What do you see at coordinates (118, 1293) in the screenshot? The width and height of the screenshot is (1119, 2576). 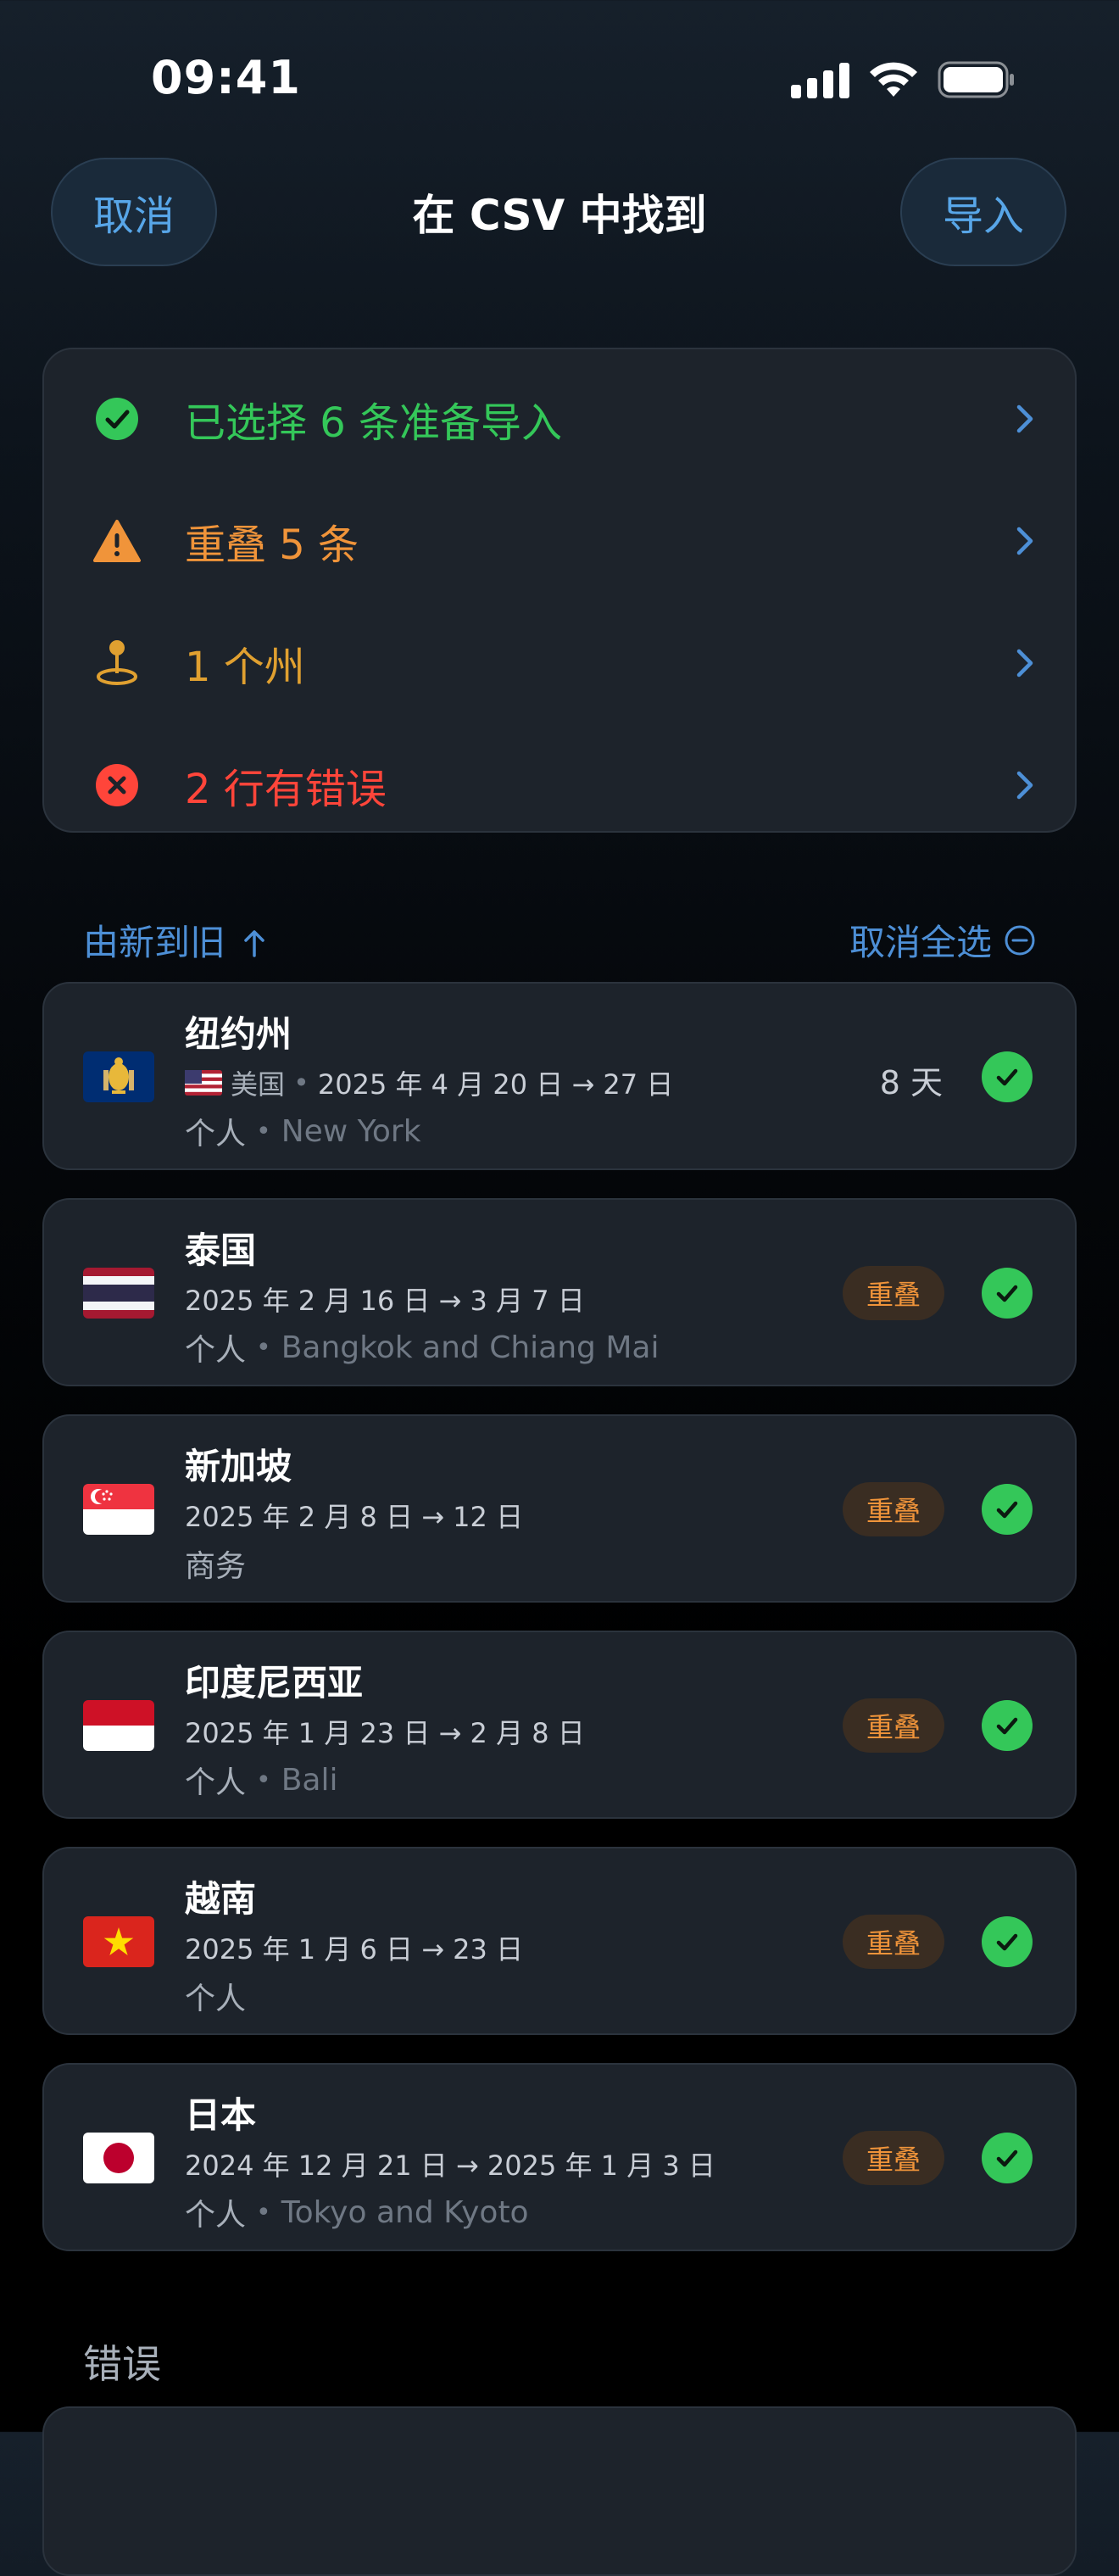 I see `thailand-flag-icon` at bounding box center [118, 1293].